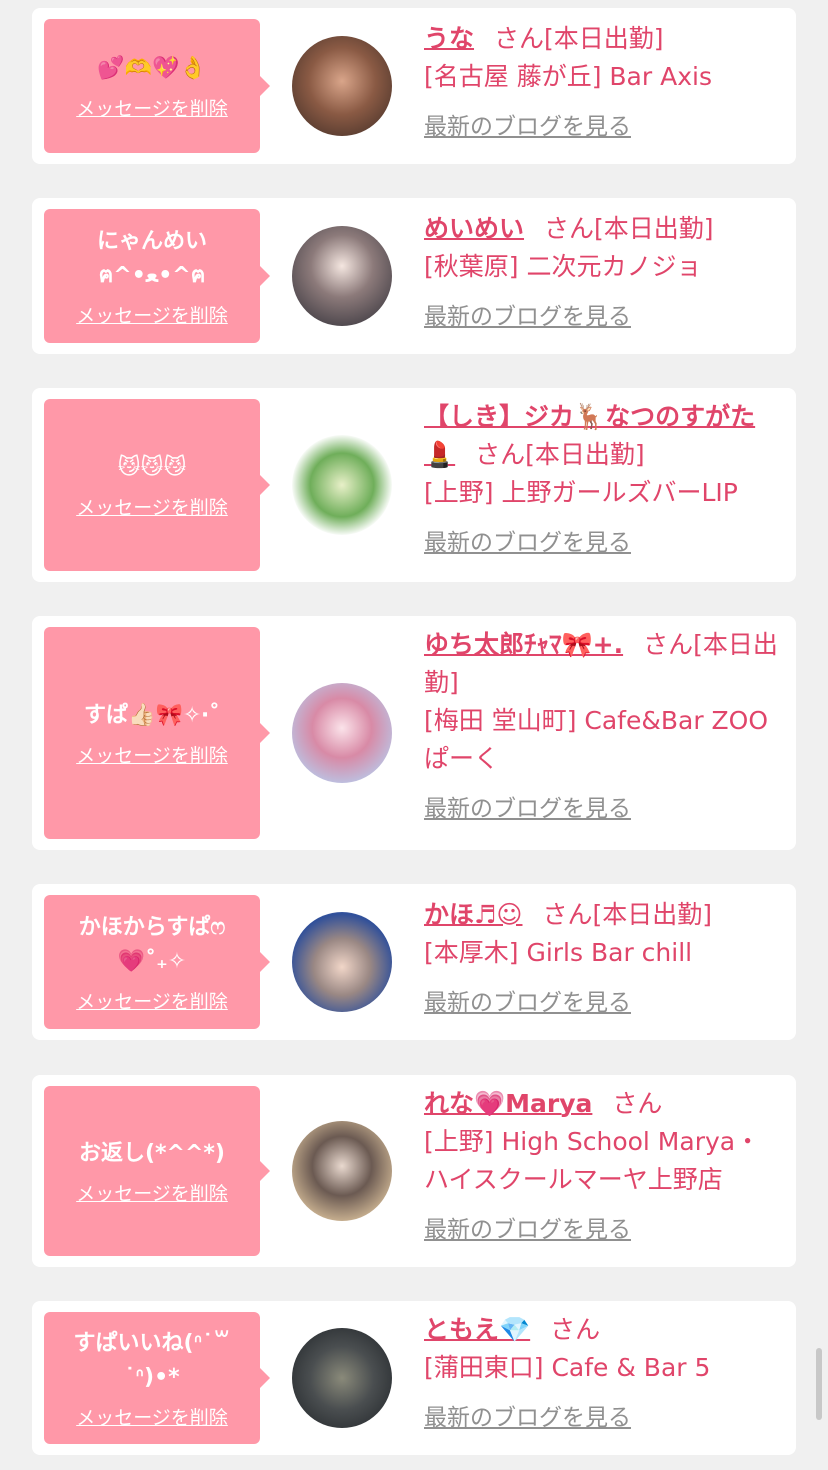  What do you see at coordinates (473, 914) in the screenshot?
I see `cast-name-link: かほ♬☺︎` at bounding box center [473, 914].